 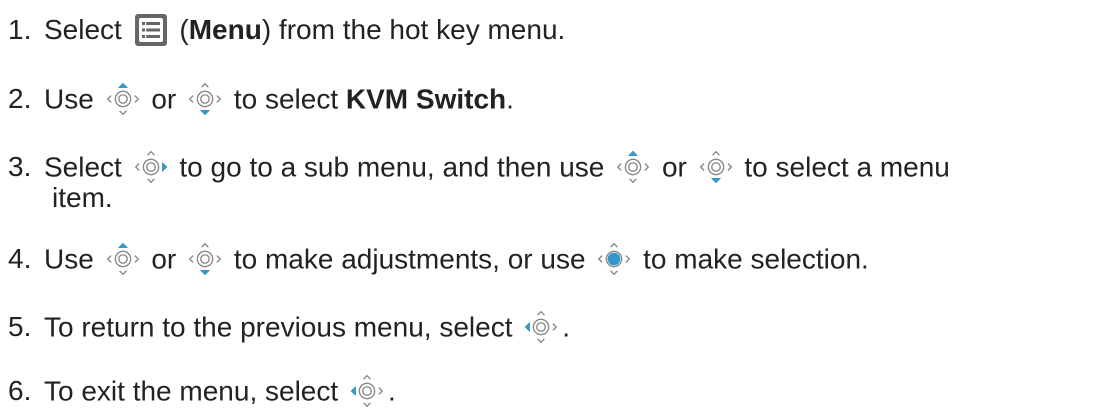 I want to click on step-number: 1., so click(x=20, y=29).